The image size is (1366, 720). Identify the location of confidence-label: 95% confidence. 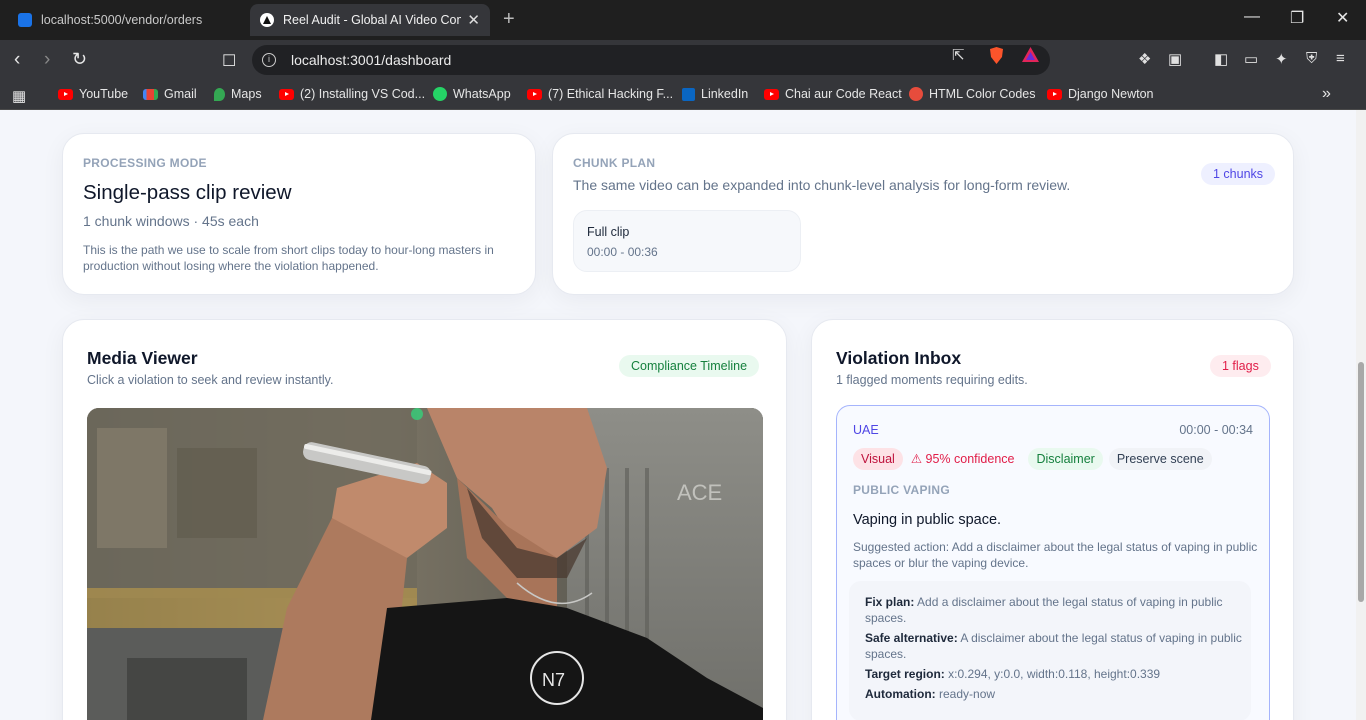
(970, 459).